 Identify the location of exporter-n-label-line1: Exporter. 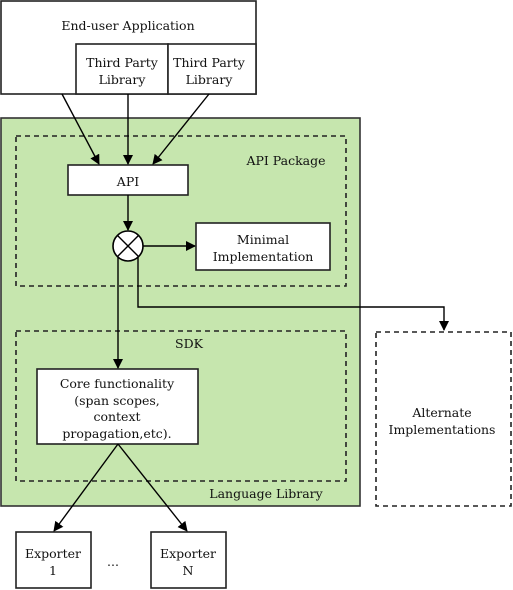
(188, 553).